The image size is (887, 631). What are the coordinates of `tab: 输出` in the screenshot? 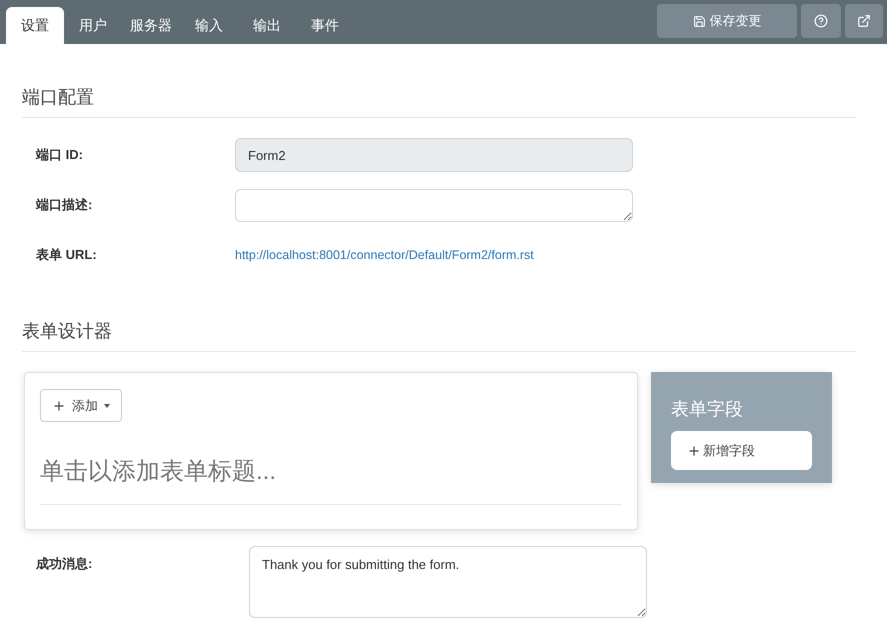 It's located at (267, 25).